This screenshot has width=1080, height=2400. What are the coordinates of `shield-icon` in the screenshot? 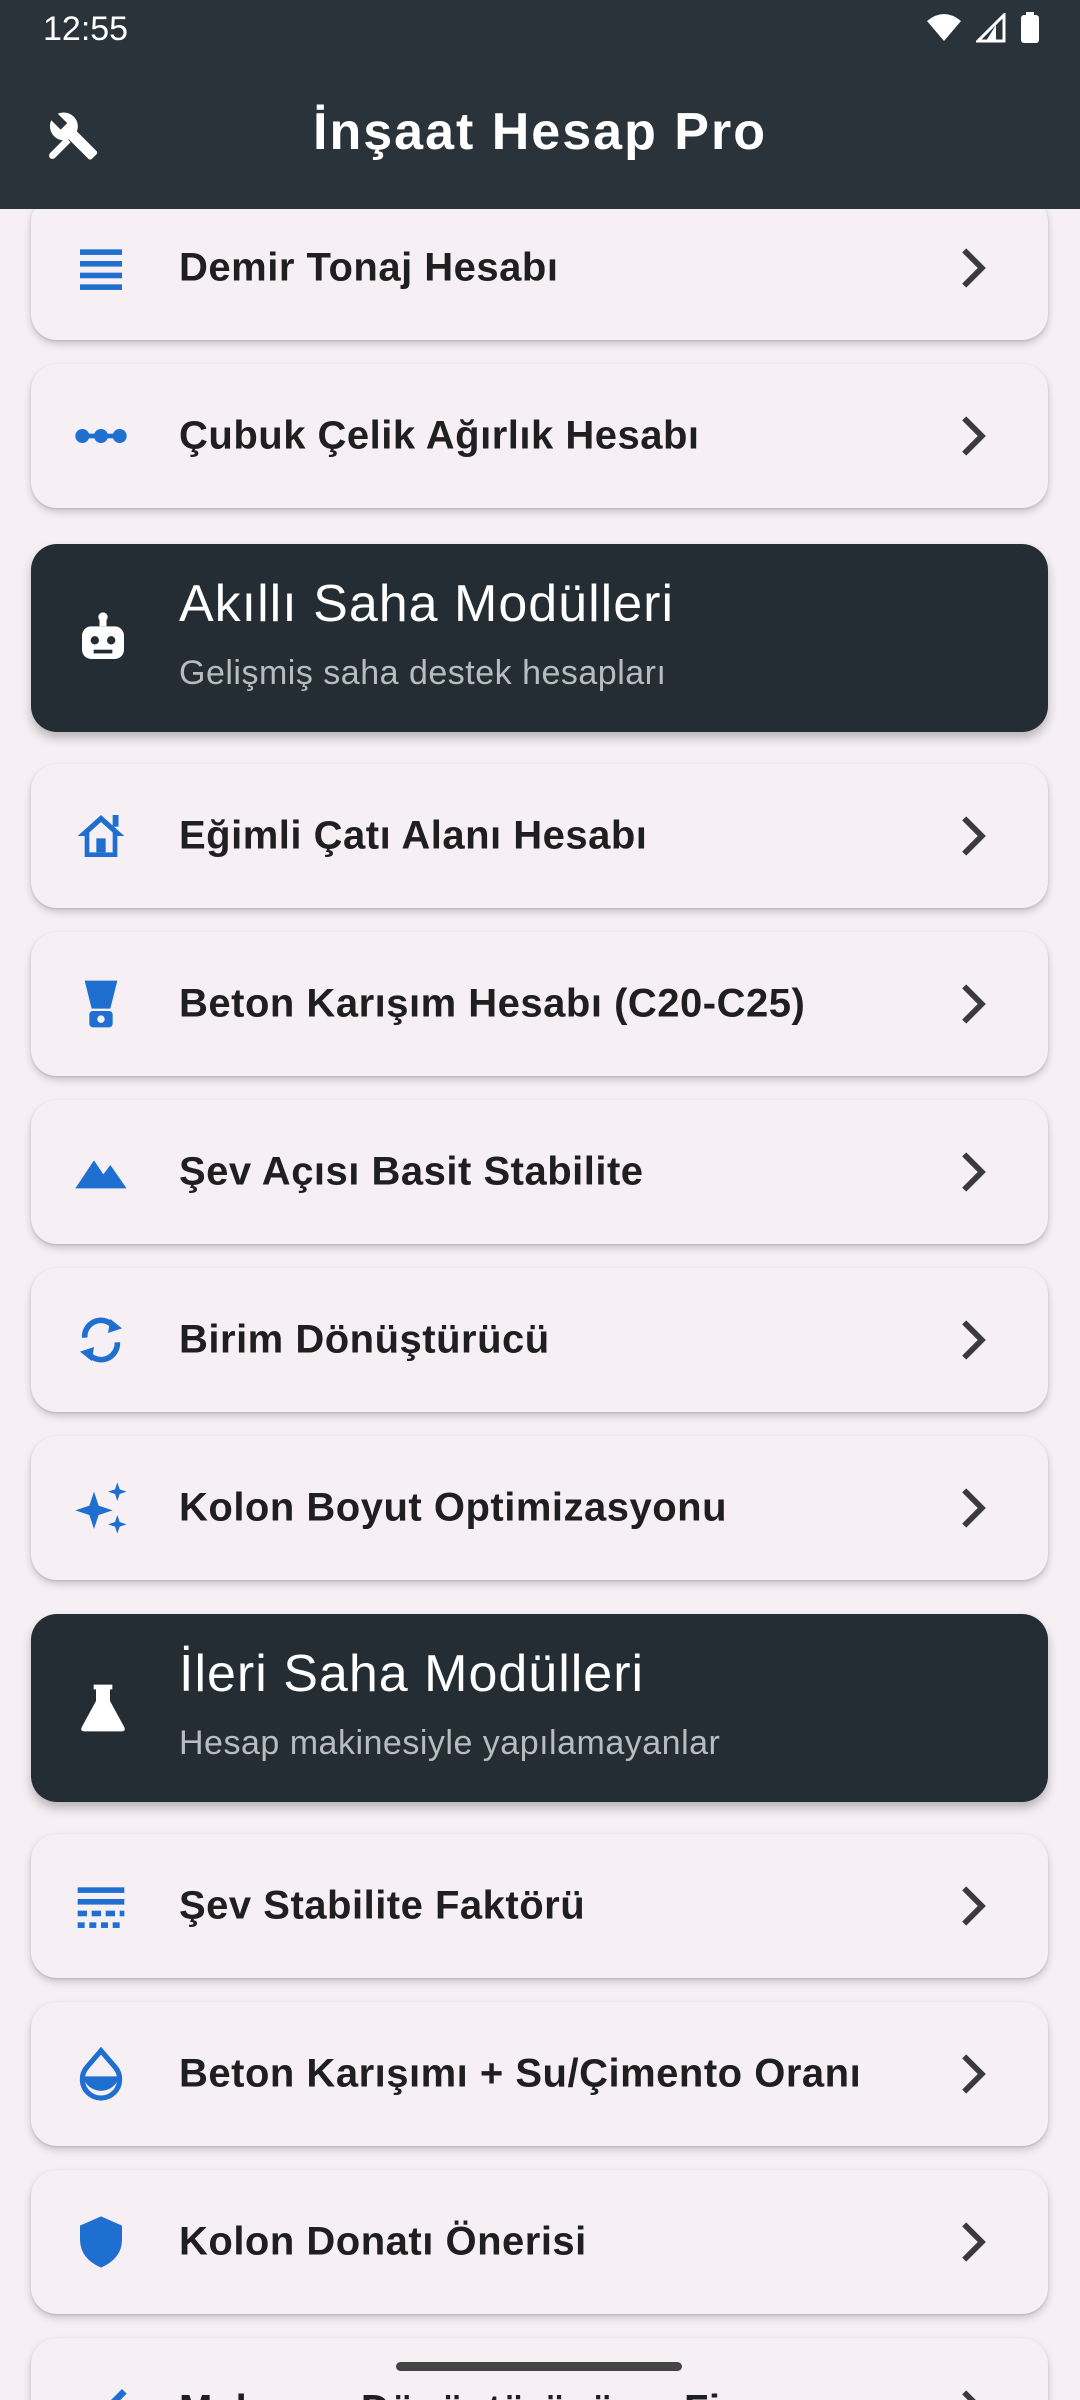 It's located at (101, 2242).